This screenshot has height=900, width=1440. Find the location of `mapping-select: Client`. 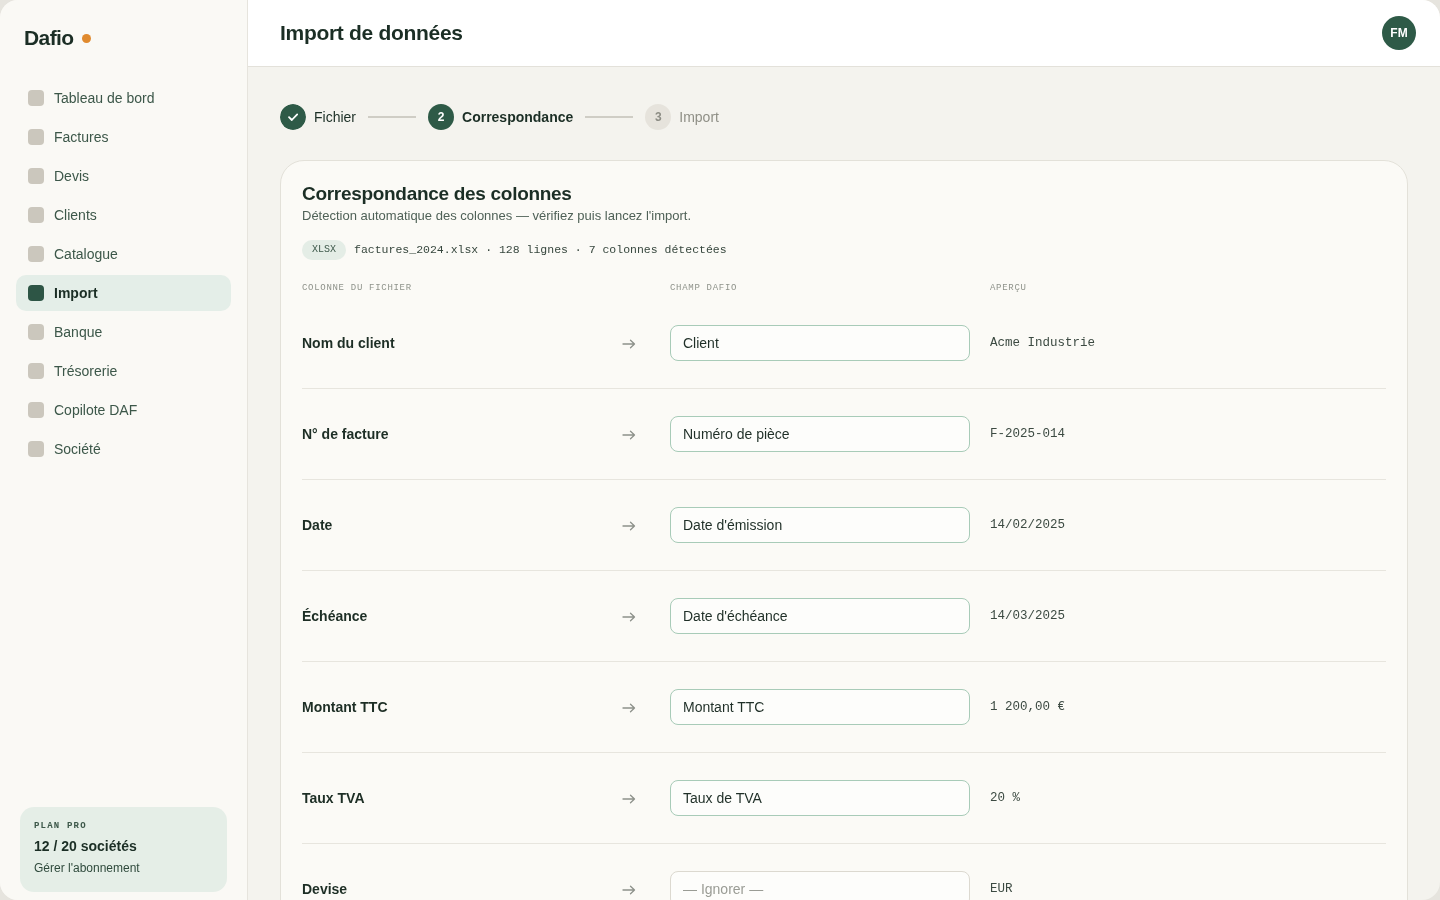

mapping-select: Client is located at coordinates (820, 343).